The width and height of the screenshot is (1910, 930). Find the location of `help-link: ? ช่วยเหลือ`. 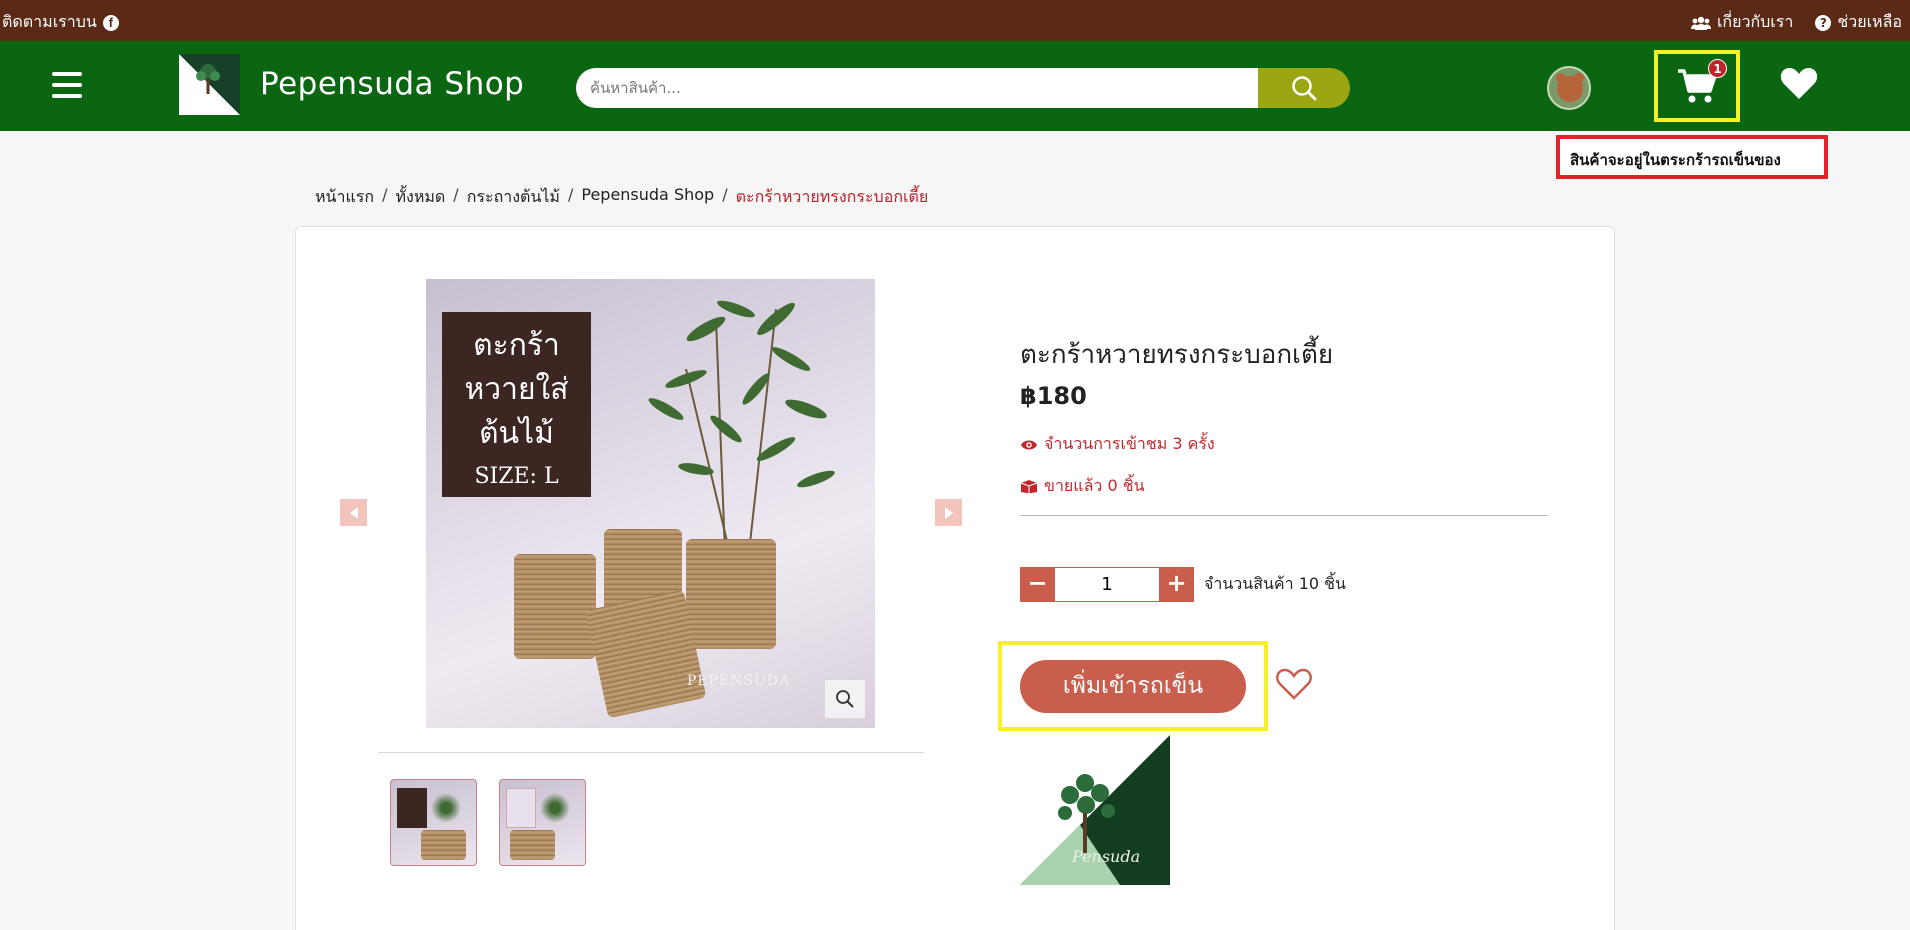

help-link: ? ช่วยเหลือ is located at coordinates (1858, 22).